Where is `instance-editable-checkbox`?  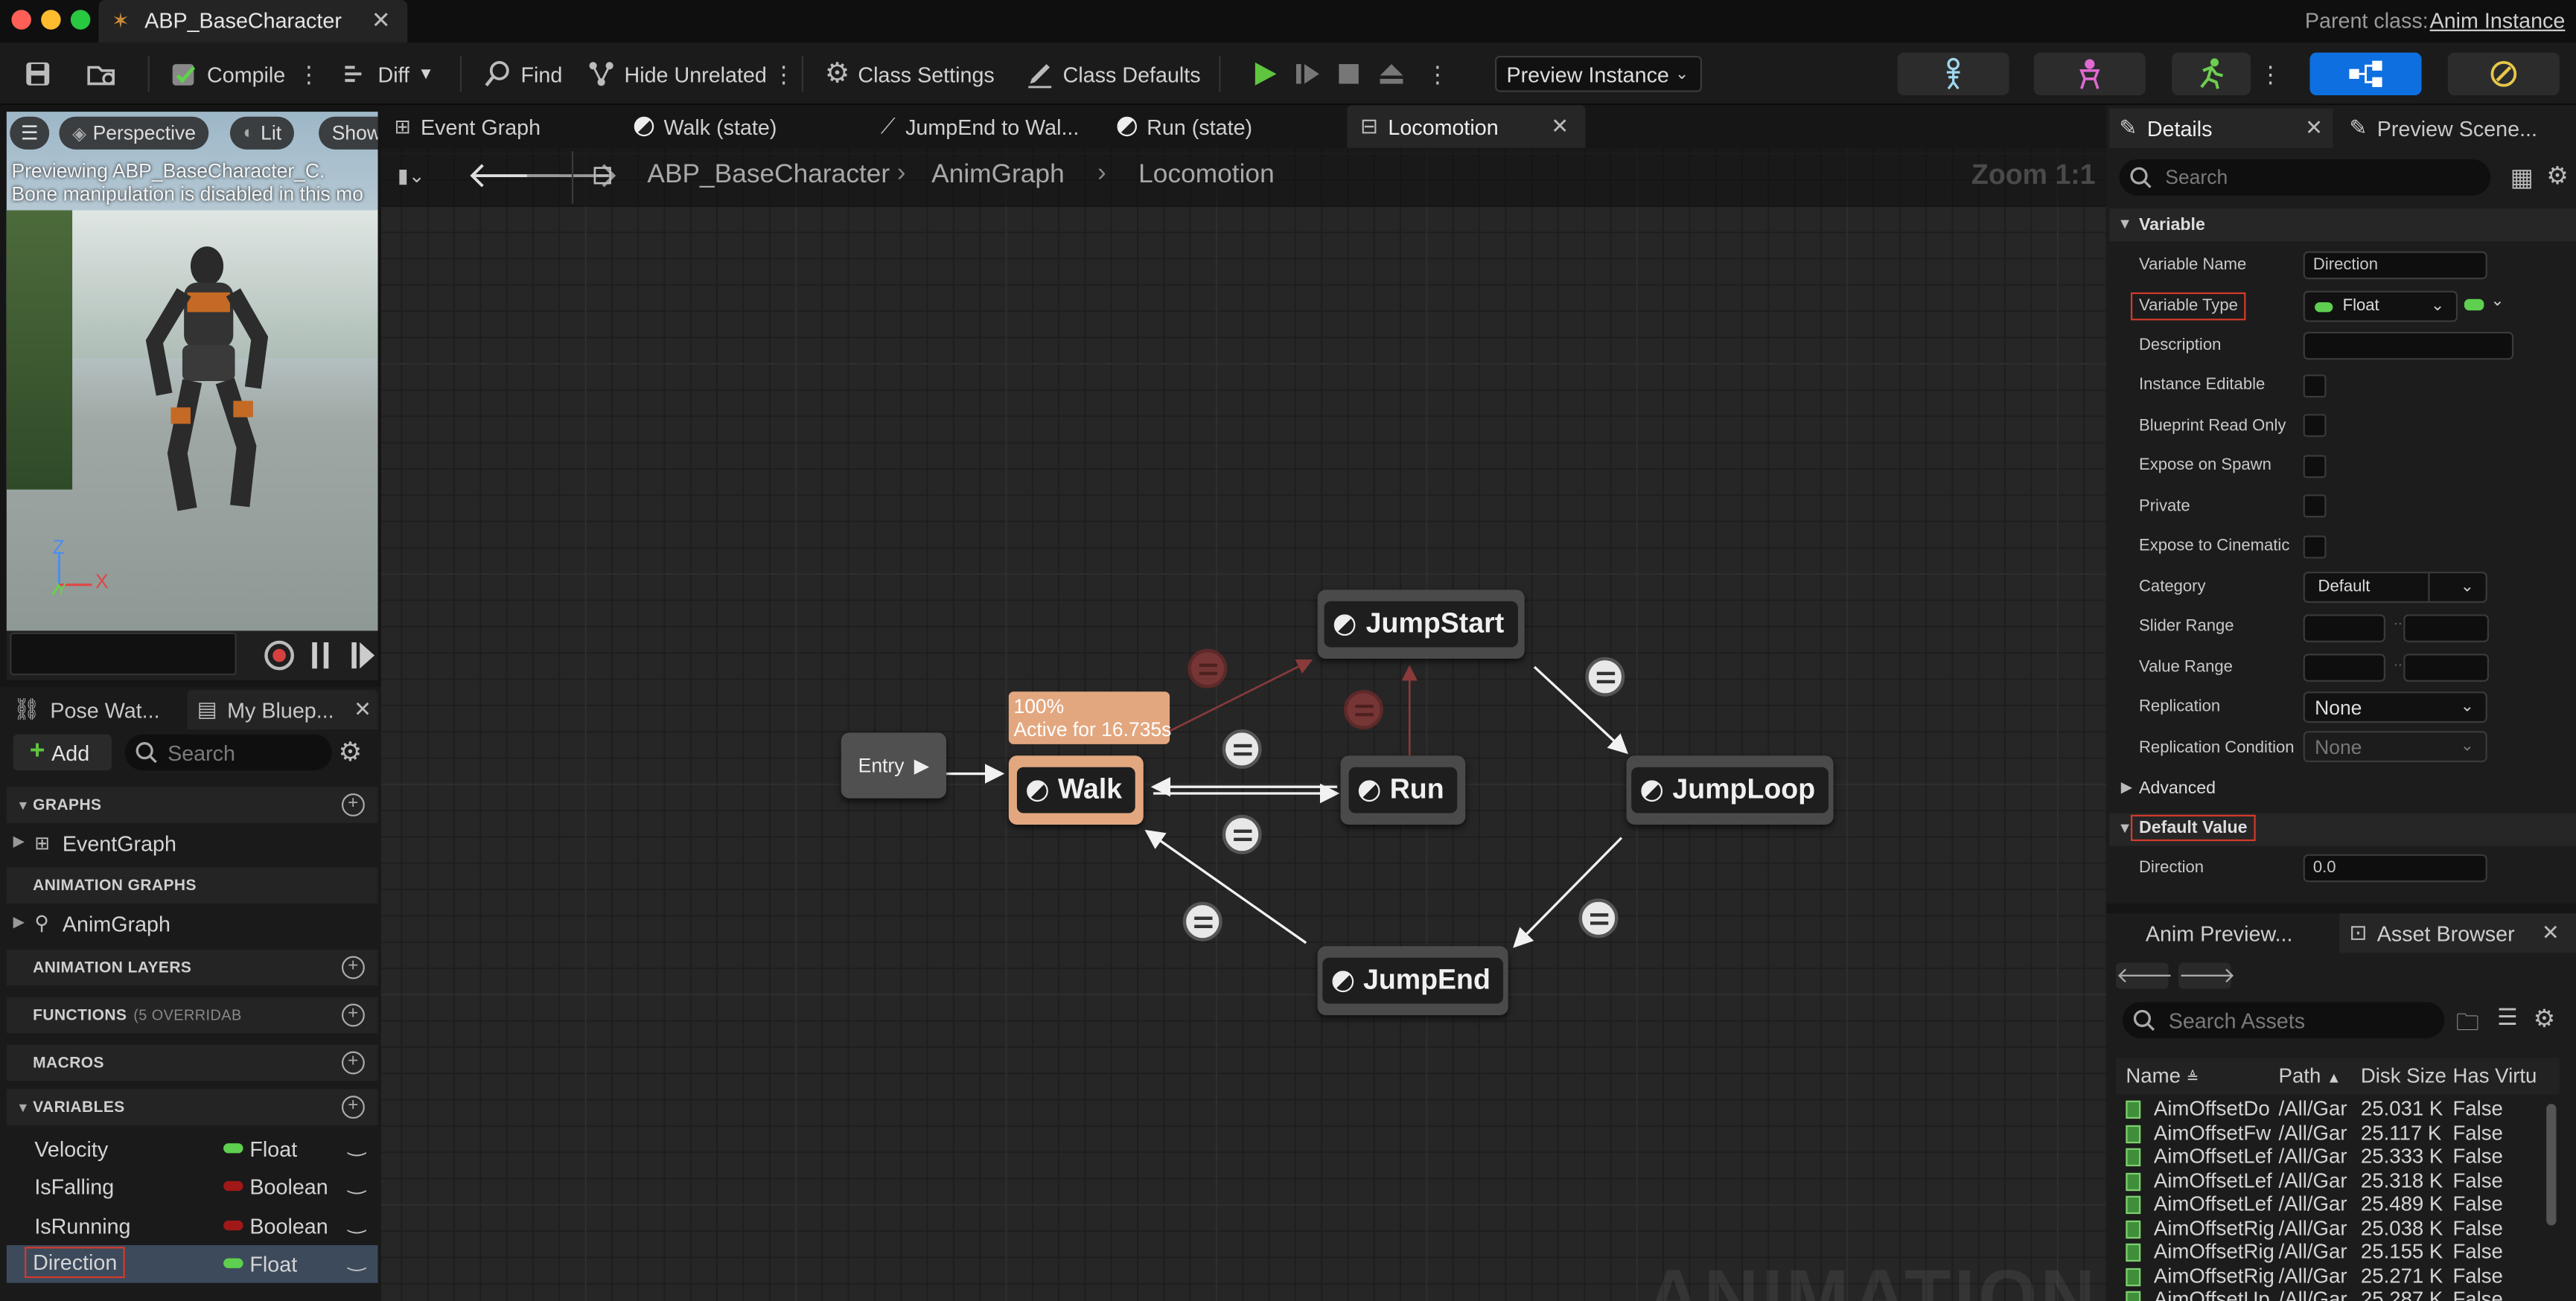
instance-editable-checkbox is located at coordinates (2315, 386).